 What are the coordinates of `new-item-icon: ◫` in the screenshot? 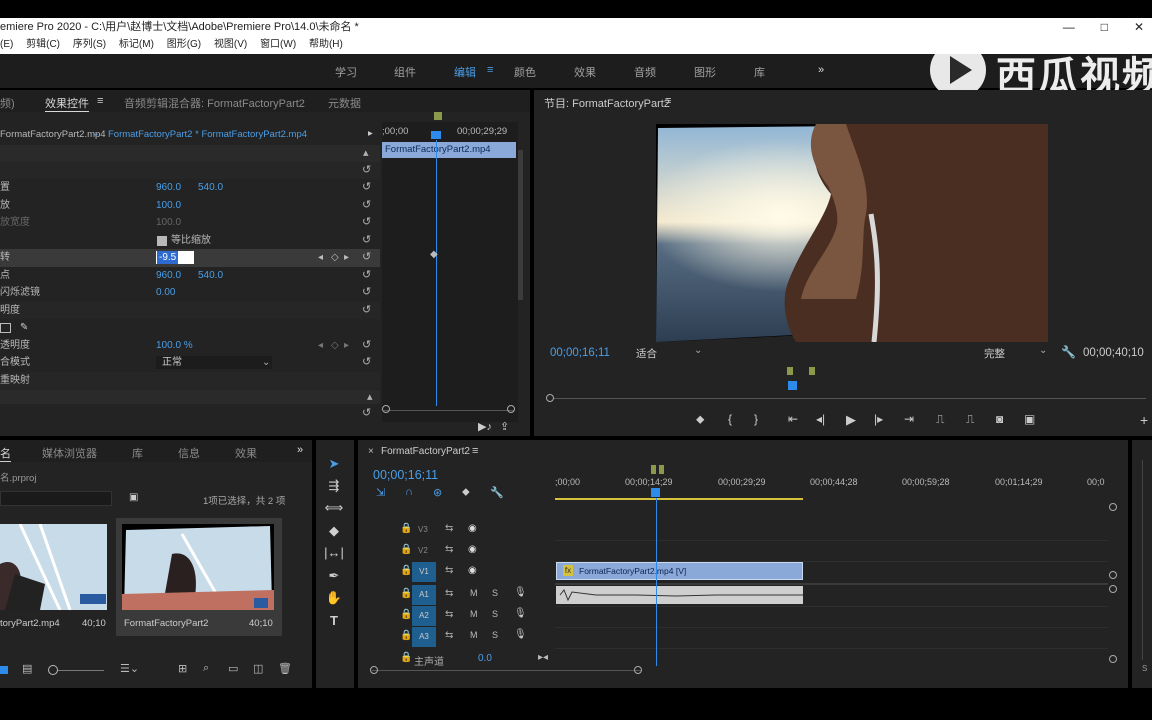 It's located at (258, 668).